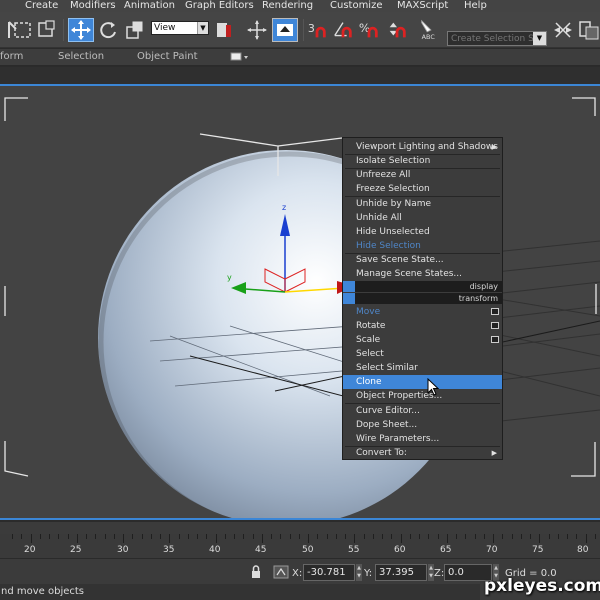  Describe the element at coordinates (300, 546) in the screenshot. I see `track-bar: 20 25 30 35 40 45 50 55 60 65 70 75 80` at that location.